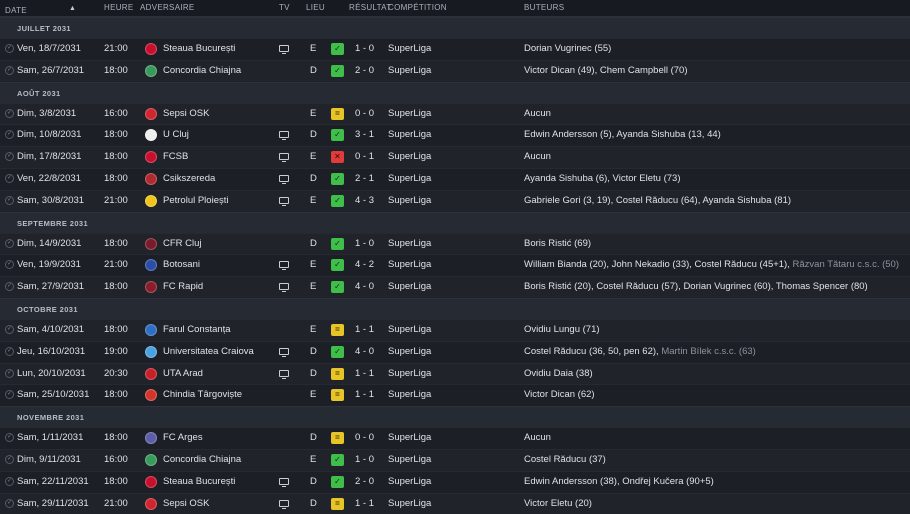 This screenshot has height=514, width=910. I want to click on opponent-link: Chindia Târgoviște, so click(202, 394).